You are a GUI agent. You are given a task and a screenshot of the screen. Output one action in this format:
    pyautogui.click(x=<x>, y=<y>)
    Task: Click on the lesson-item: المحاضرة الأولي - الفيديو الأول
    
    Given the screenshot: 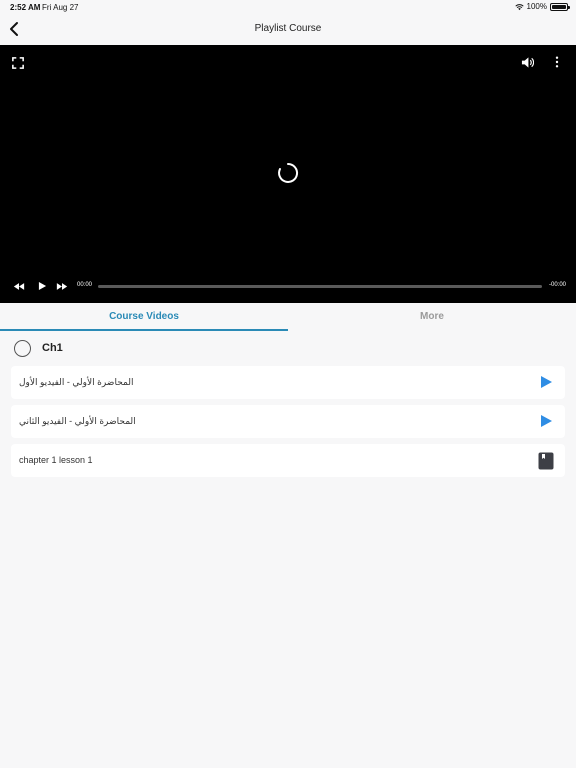 What is the action you would take?
    pyautogui.click(x=288, y=382)
    